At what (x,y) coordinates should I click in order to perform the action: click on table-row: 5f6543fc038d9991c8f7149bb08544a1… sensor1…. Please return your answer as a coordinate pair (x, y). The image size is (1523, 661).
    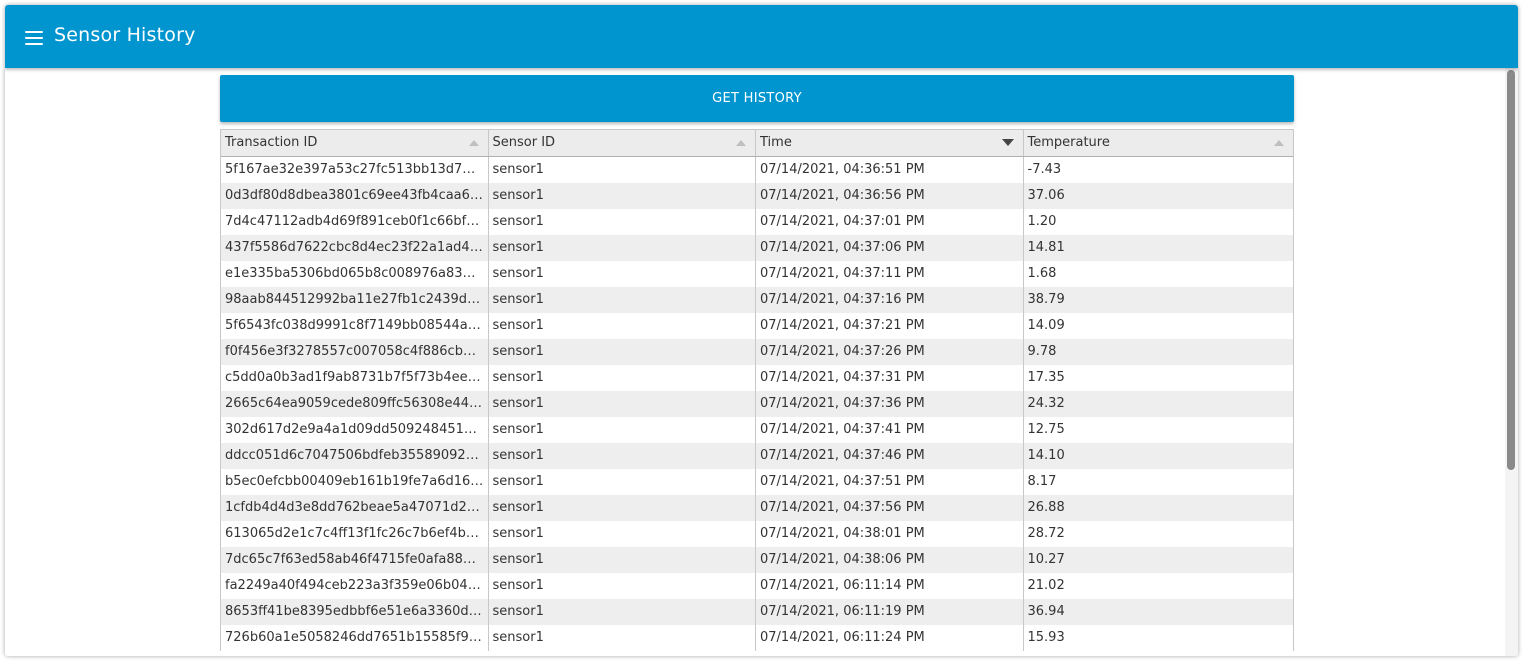
    Looking at the image, I should click on (757, 326).